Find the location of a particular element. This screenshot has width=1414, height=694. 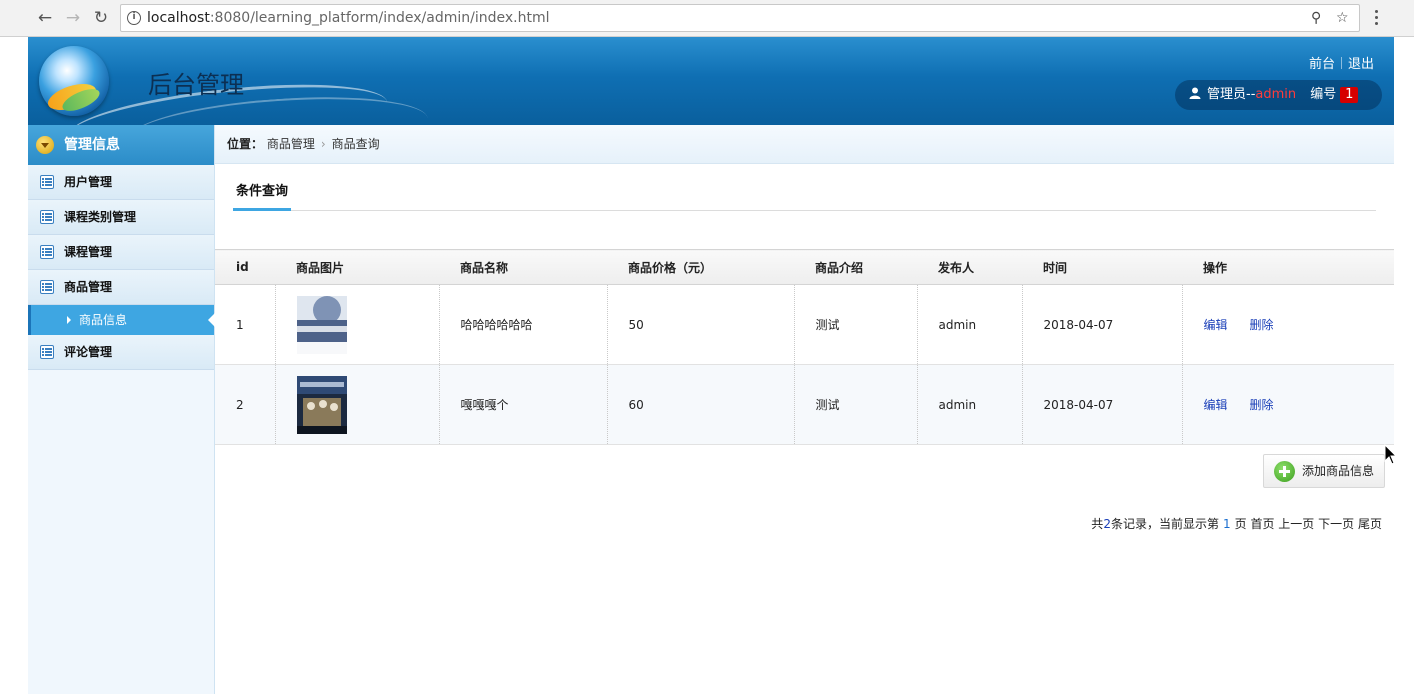

user-id-label: 编号 is located at coordinates (1323, 94).